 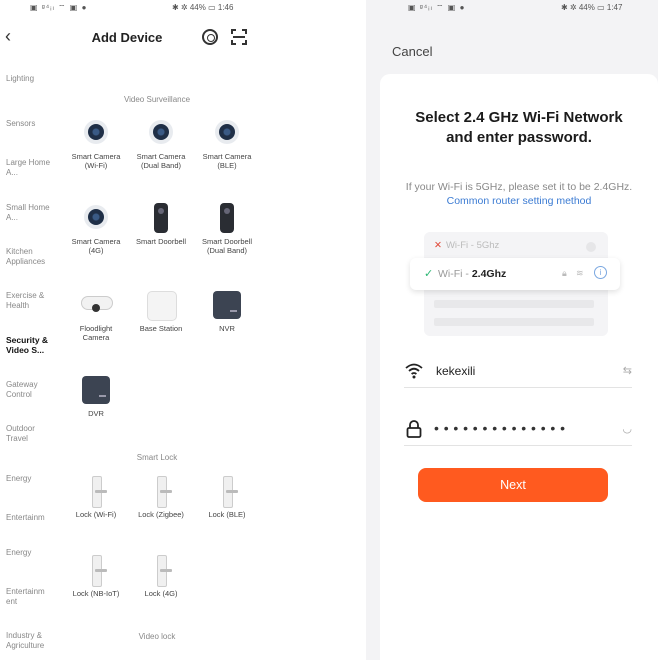 I want to click on password-mask: ••••••••••••••, so click(x=502, y=428).